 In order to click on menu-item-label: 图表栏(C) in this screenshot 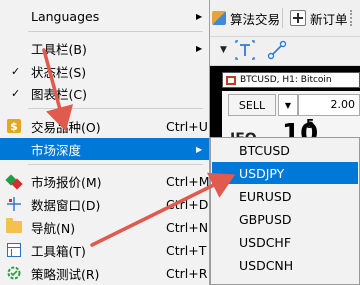, I will do `click(59, 94)`.